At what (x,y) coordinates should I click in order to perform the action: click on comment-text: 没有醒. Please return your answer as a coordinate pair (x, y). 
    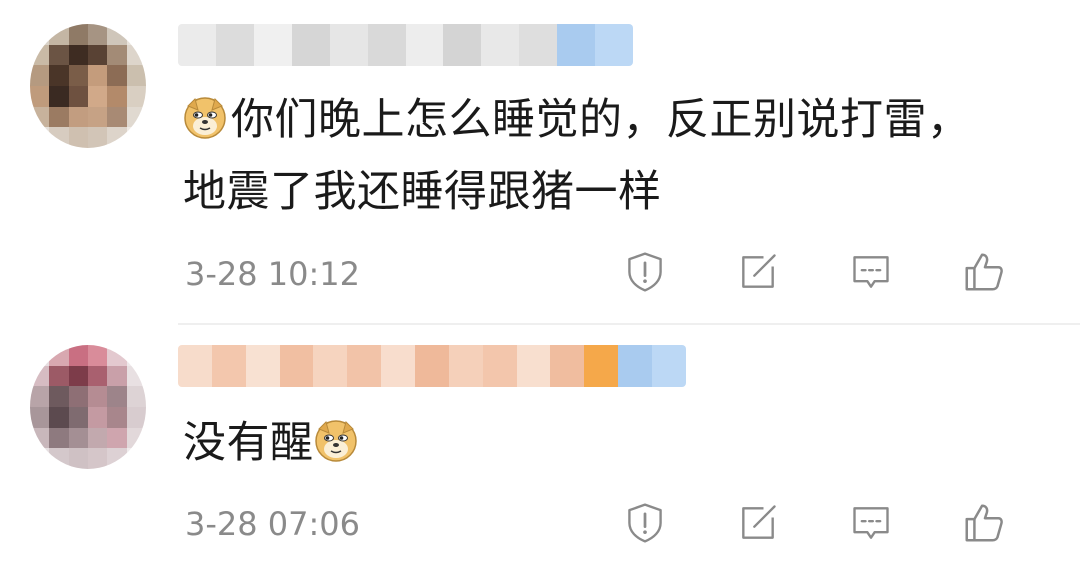
    Looking at the image, I should click on (272, 443).